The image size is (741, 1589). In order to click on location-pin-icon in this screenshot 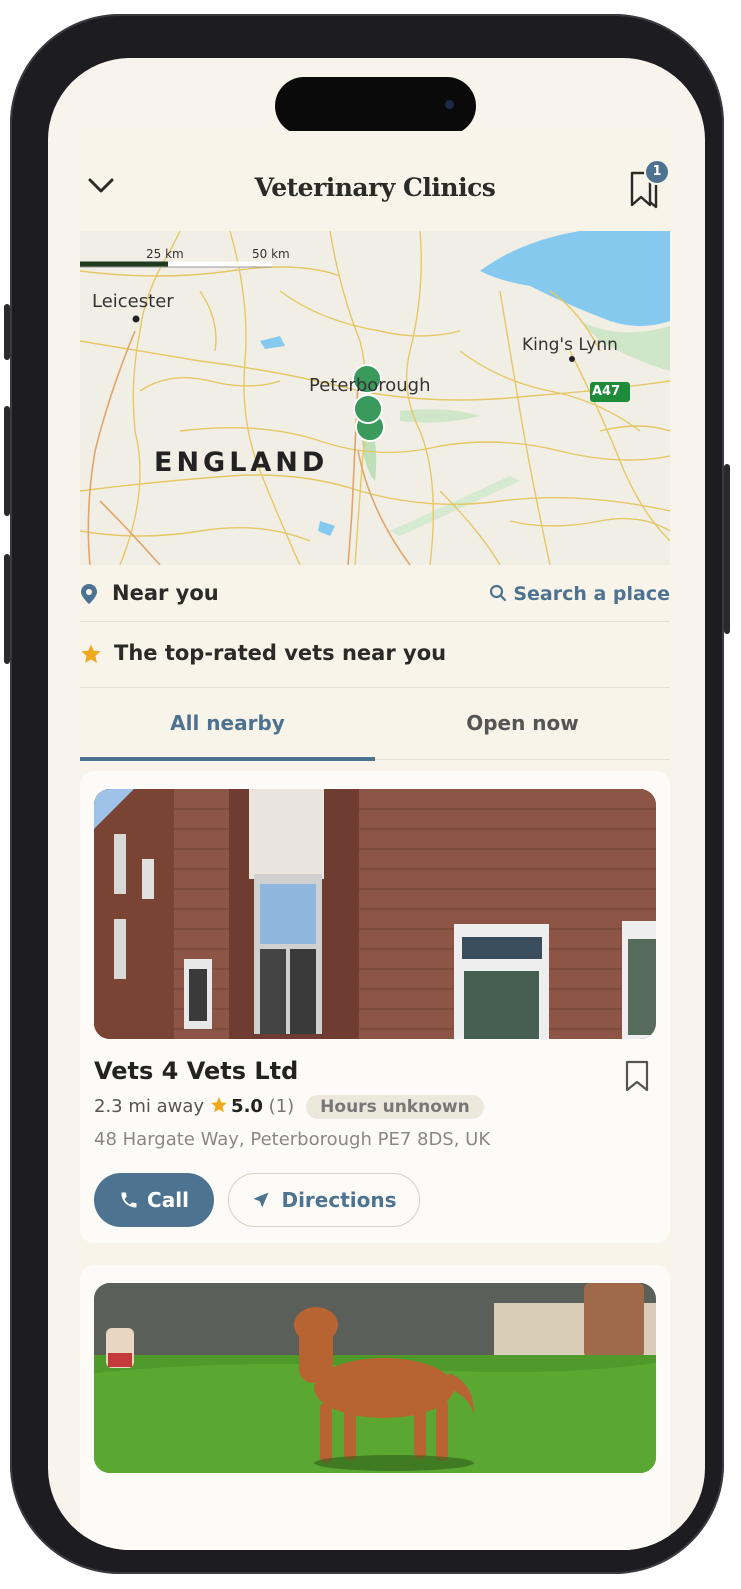, I will do `click(89, 594)`.